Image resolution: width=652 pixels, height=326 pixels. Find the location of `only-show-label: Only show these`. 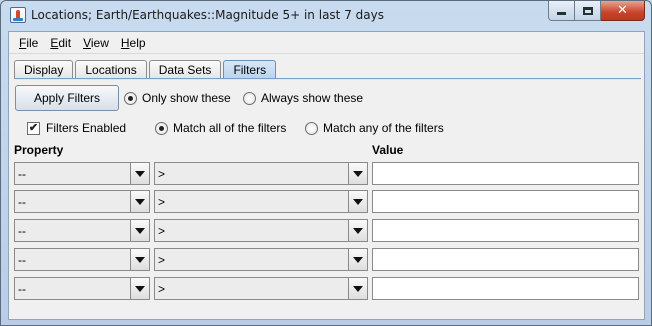

only-show-label: Only show these is located at coordinates (186, 98).